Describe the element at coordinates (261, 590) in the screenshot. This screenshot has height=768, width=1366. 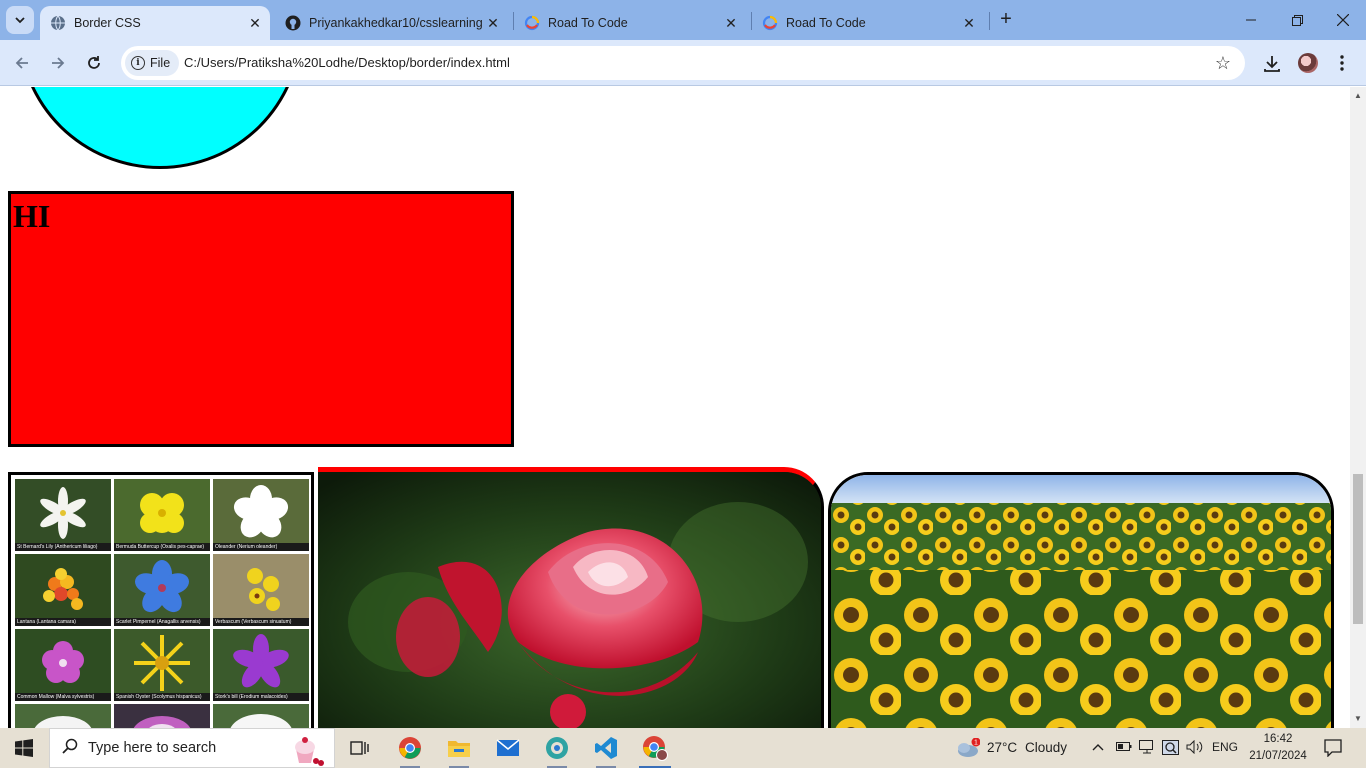
I see `flower-cell: Verbascum (Verbascum sinuatum)` at that location.